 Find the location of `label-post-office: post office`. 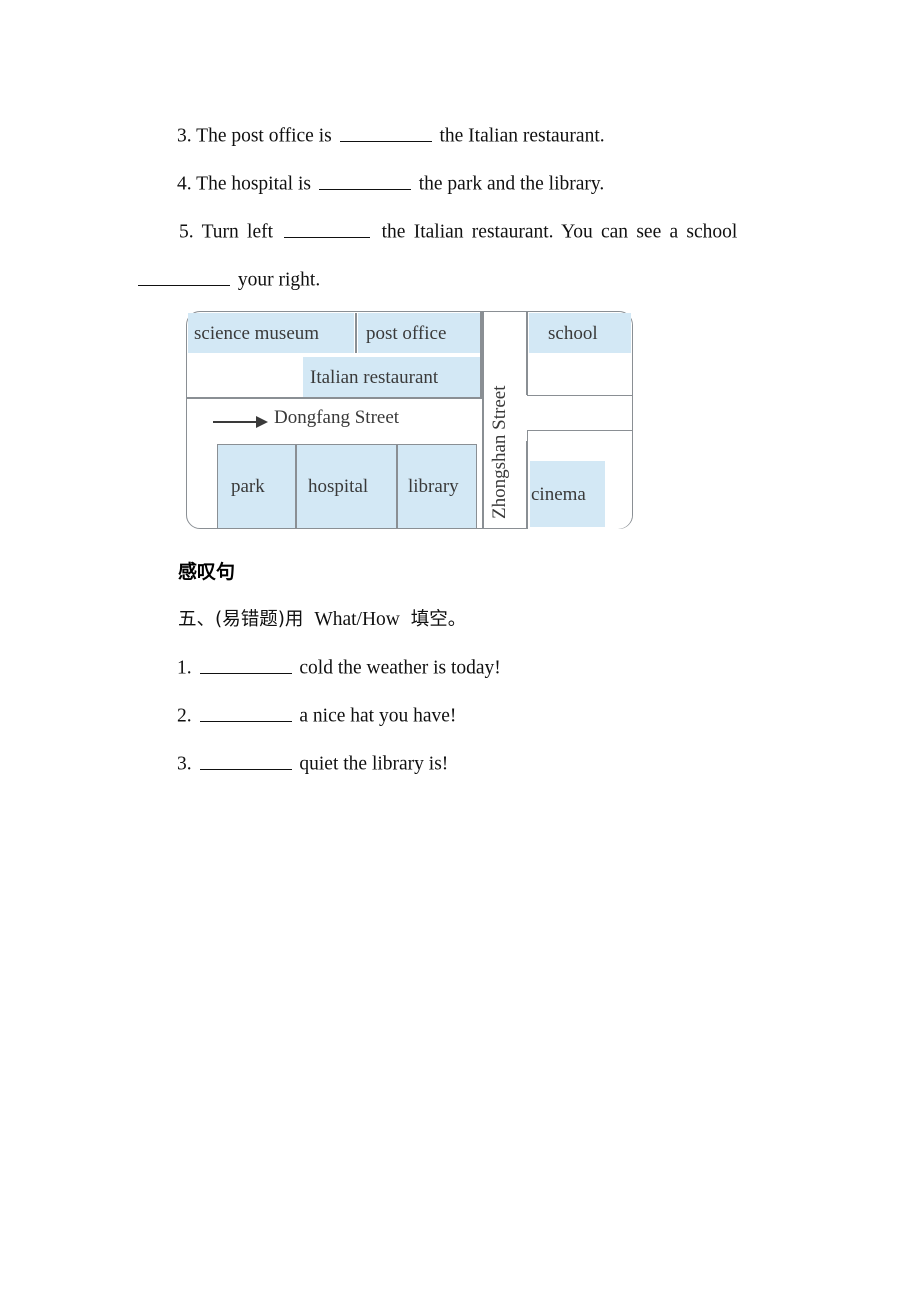

label-post-office: post office is located at coordinates (406, 333).